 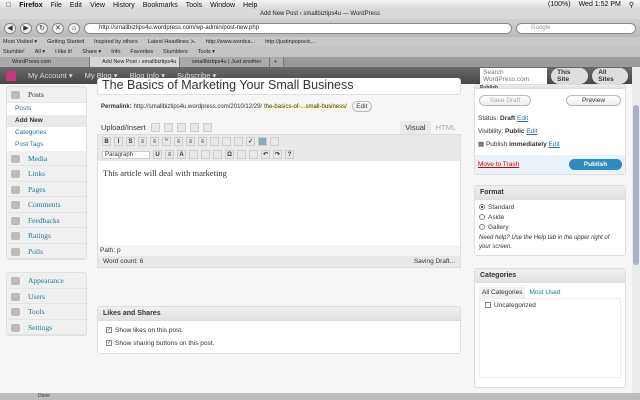 I want to click on indent-icon, so click(x=253, y=154).